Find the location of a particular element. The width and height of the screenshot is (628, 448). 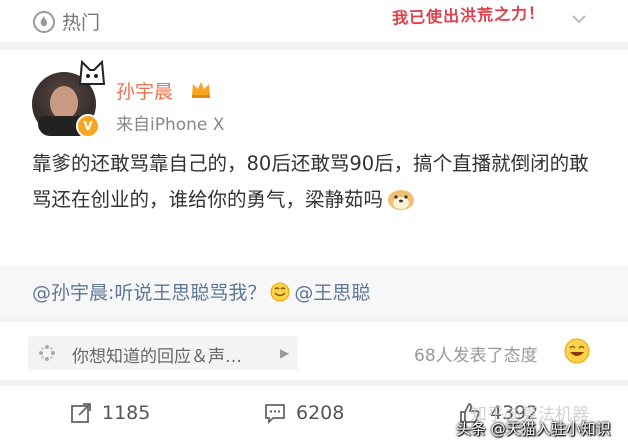

repost-icon is located at coordinates (81, 413).